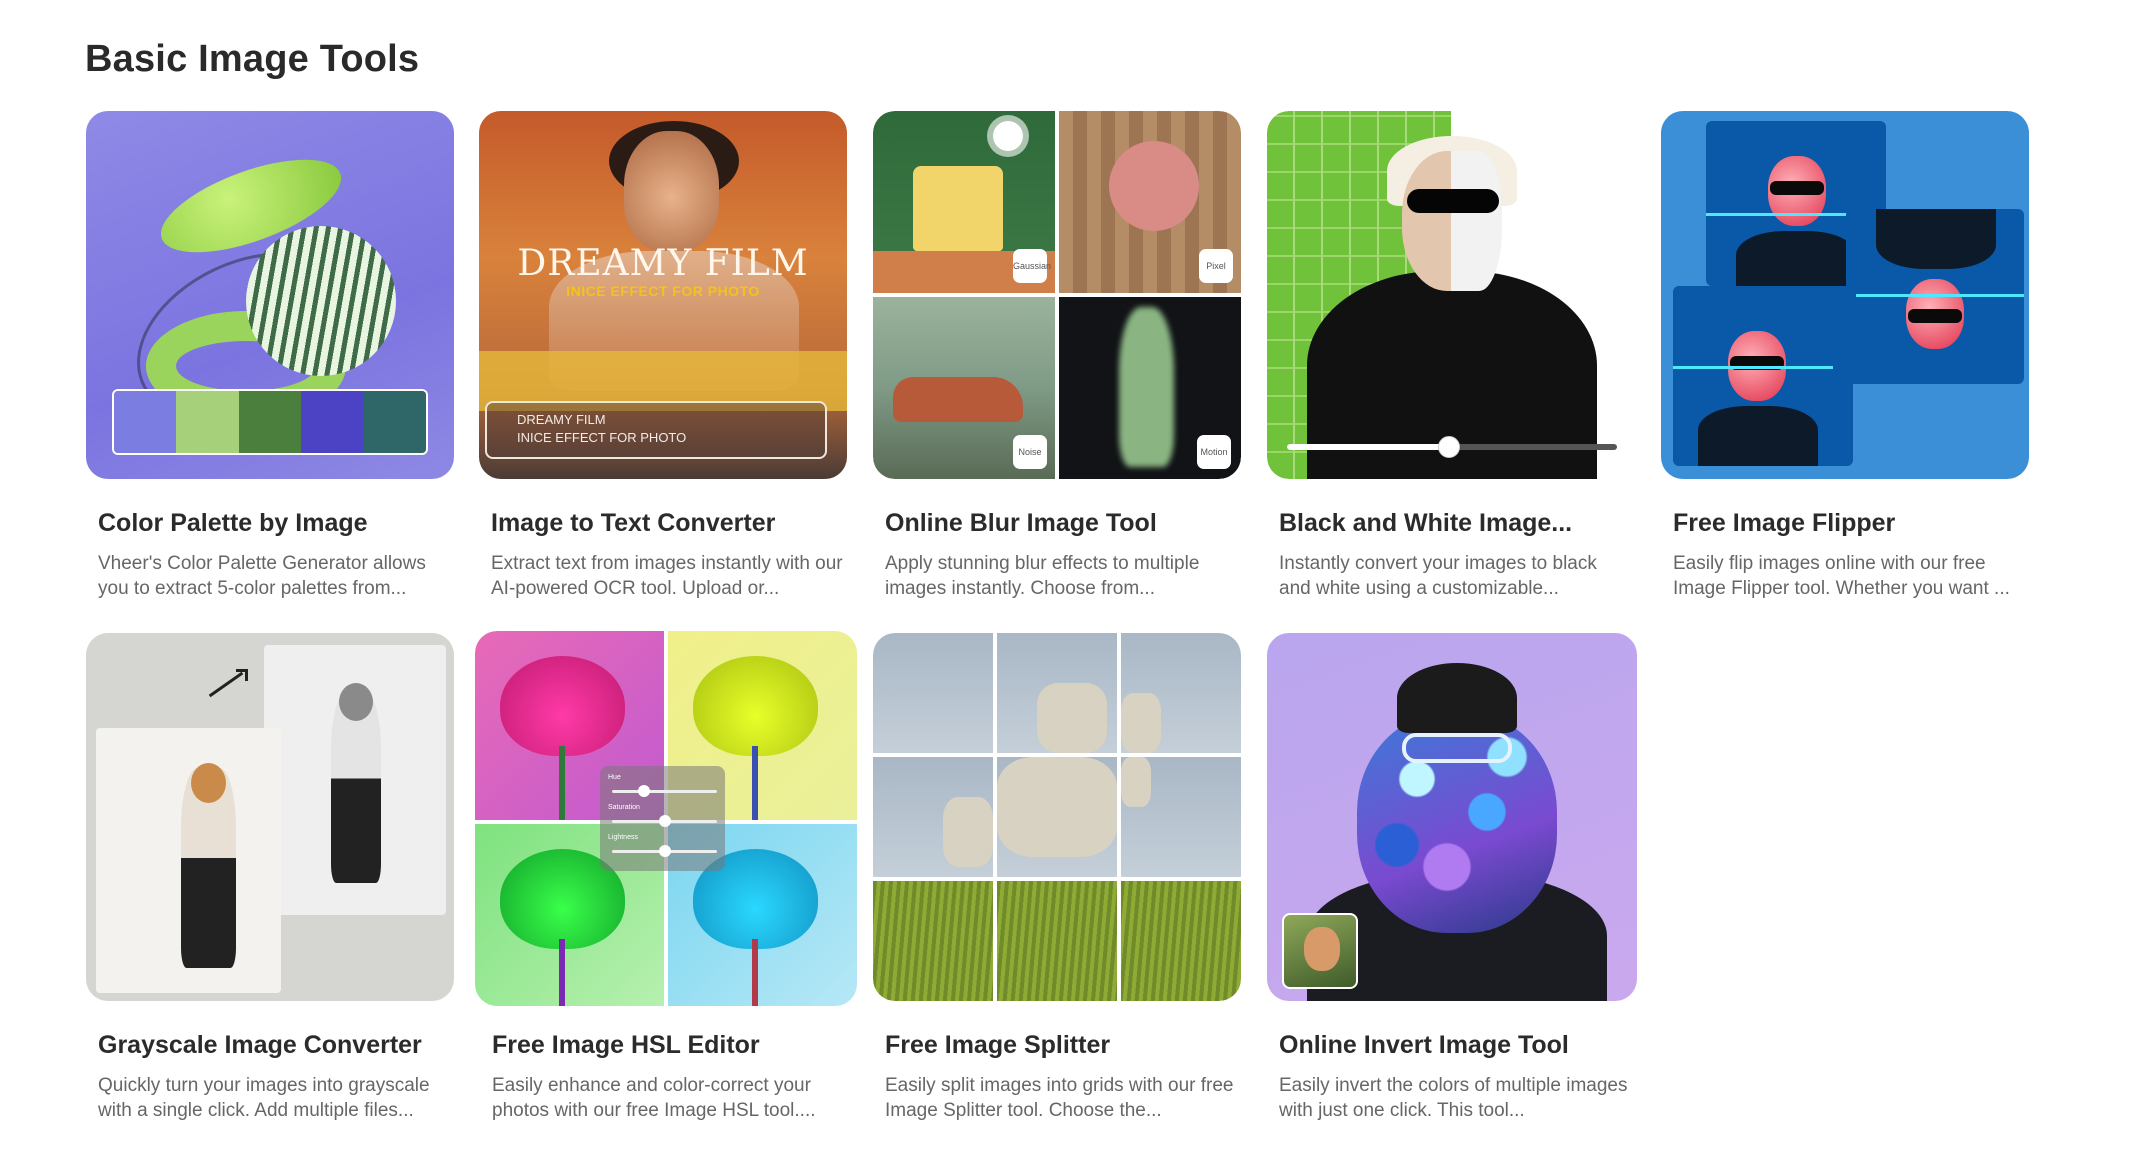  I want to click on card-title: Free Image HSL Editor, so click(626, 1045).